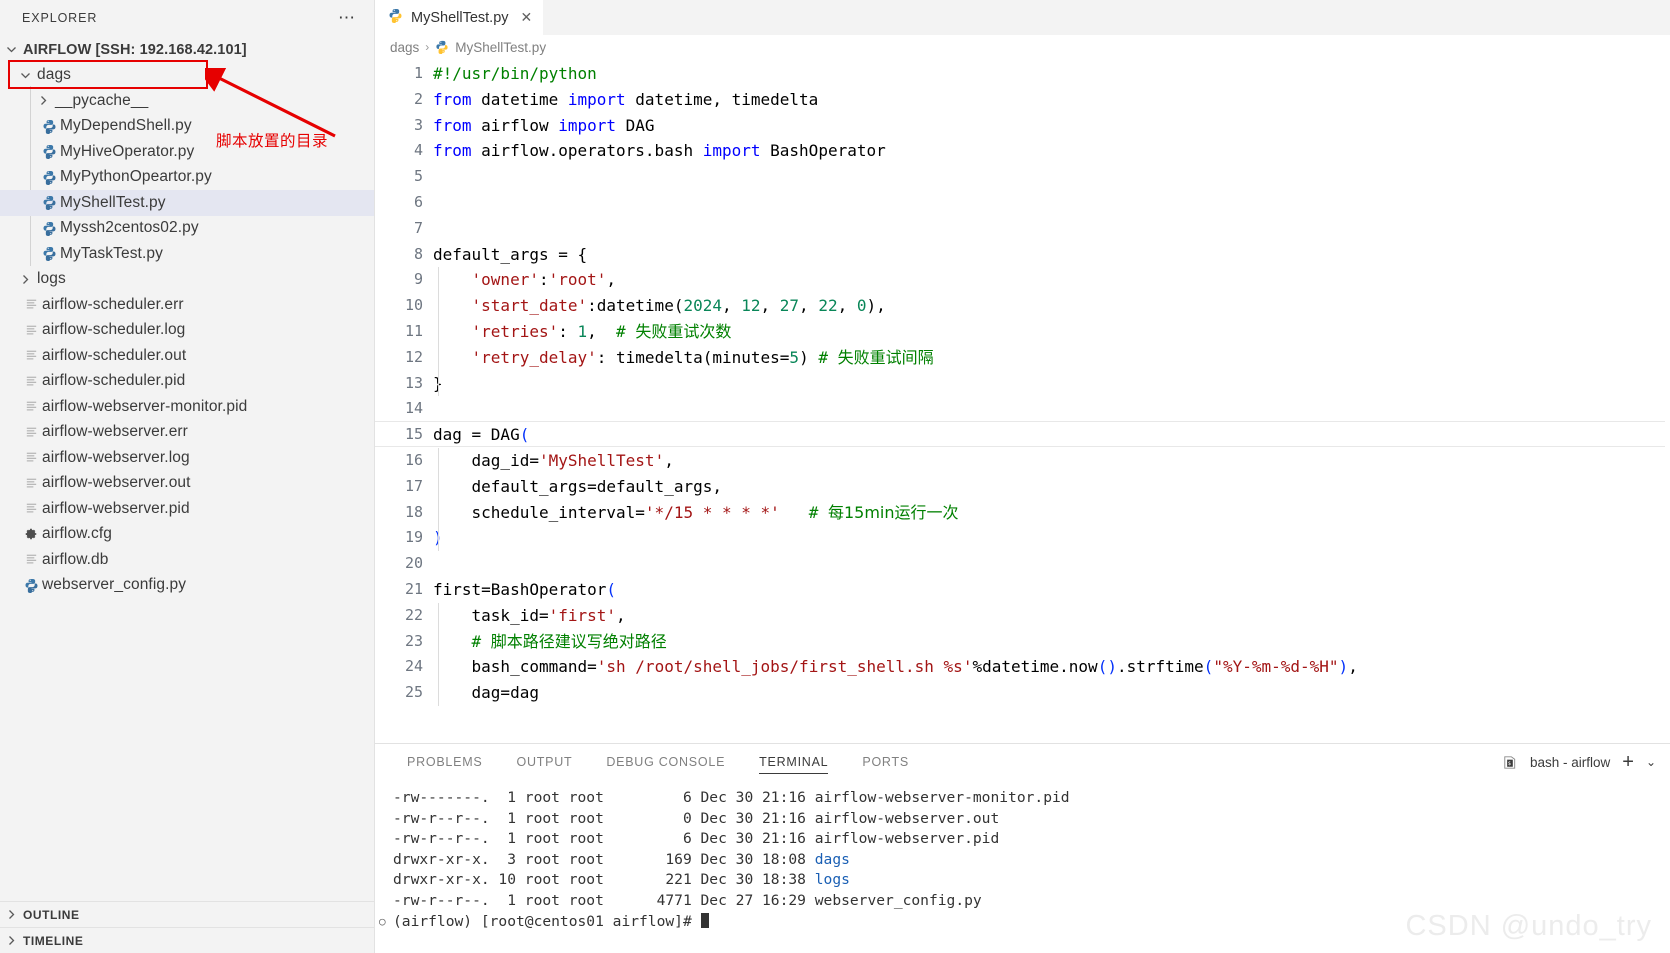 The width and height of the screenshot is (1670, 953). I want to click on tree-item-airflow-scheduler-out: airflow-scheduler.out, so click(187, 356).